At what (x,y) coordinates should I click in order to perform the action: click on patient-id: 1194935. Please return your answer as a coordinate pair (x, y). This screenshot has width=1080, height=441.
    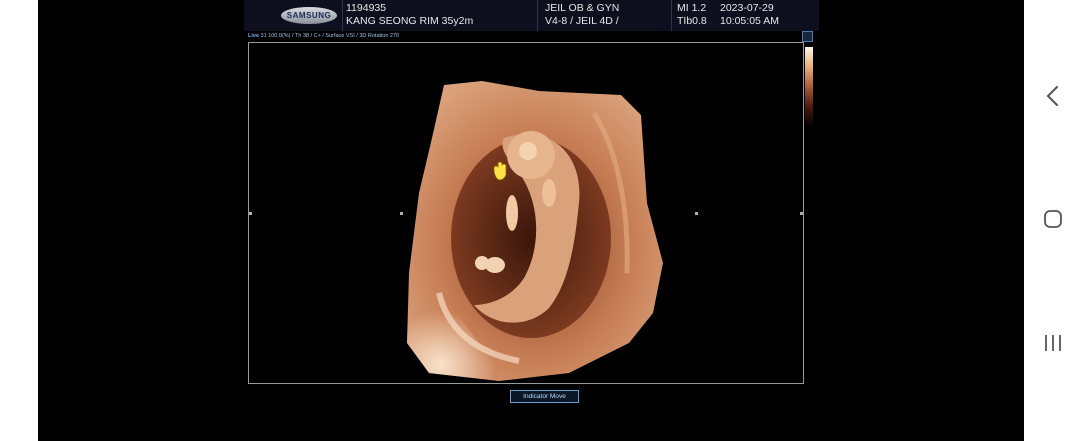
    Looking at the image, I should click on (366, 8).